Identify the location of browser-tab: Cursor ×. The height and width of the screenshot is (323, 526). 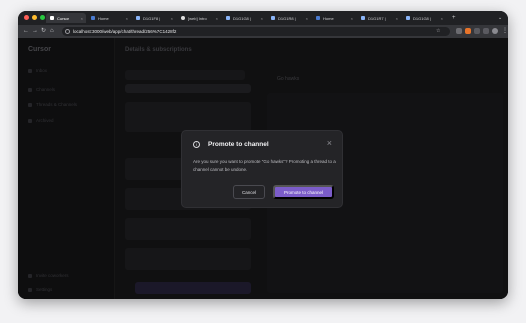
(66, 18).